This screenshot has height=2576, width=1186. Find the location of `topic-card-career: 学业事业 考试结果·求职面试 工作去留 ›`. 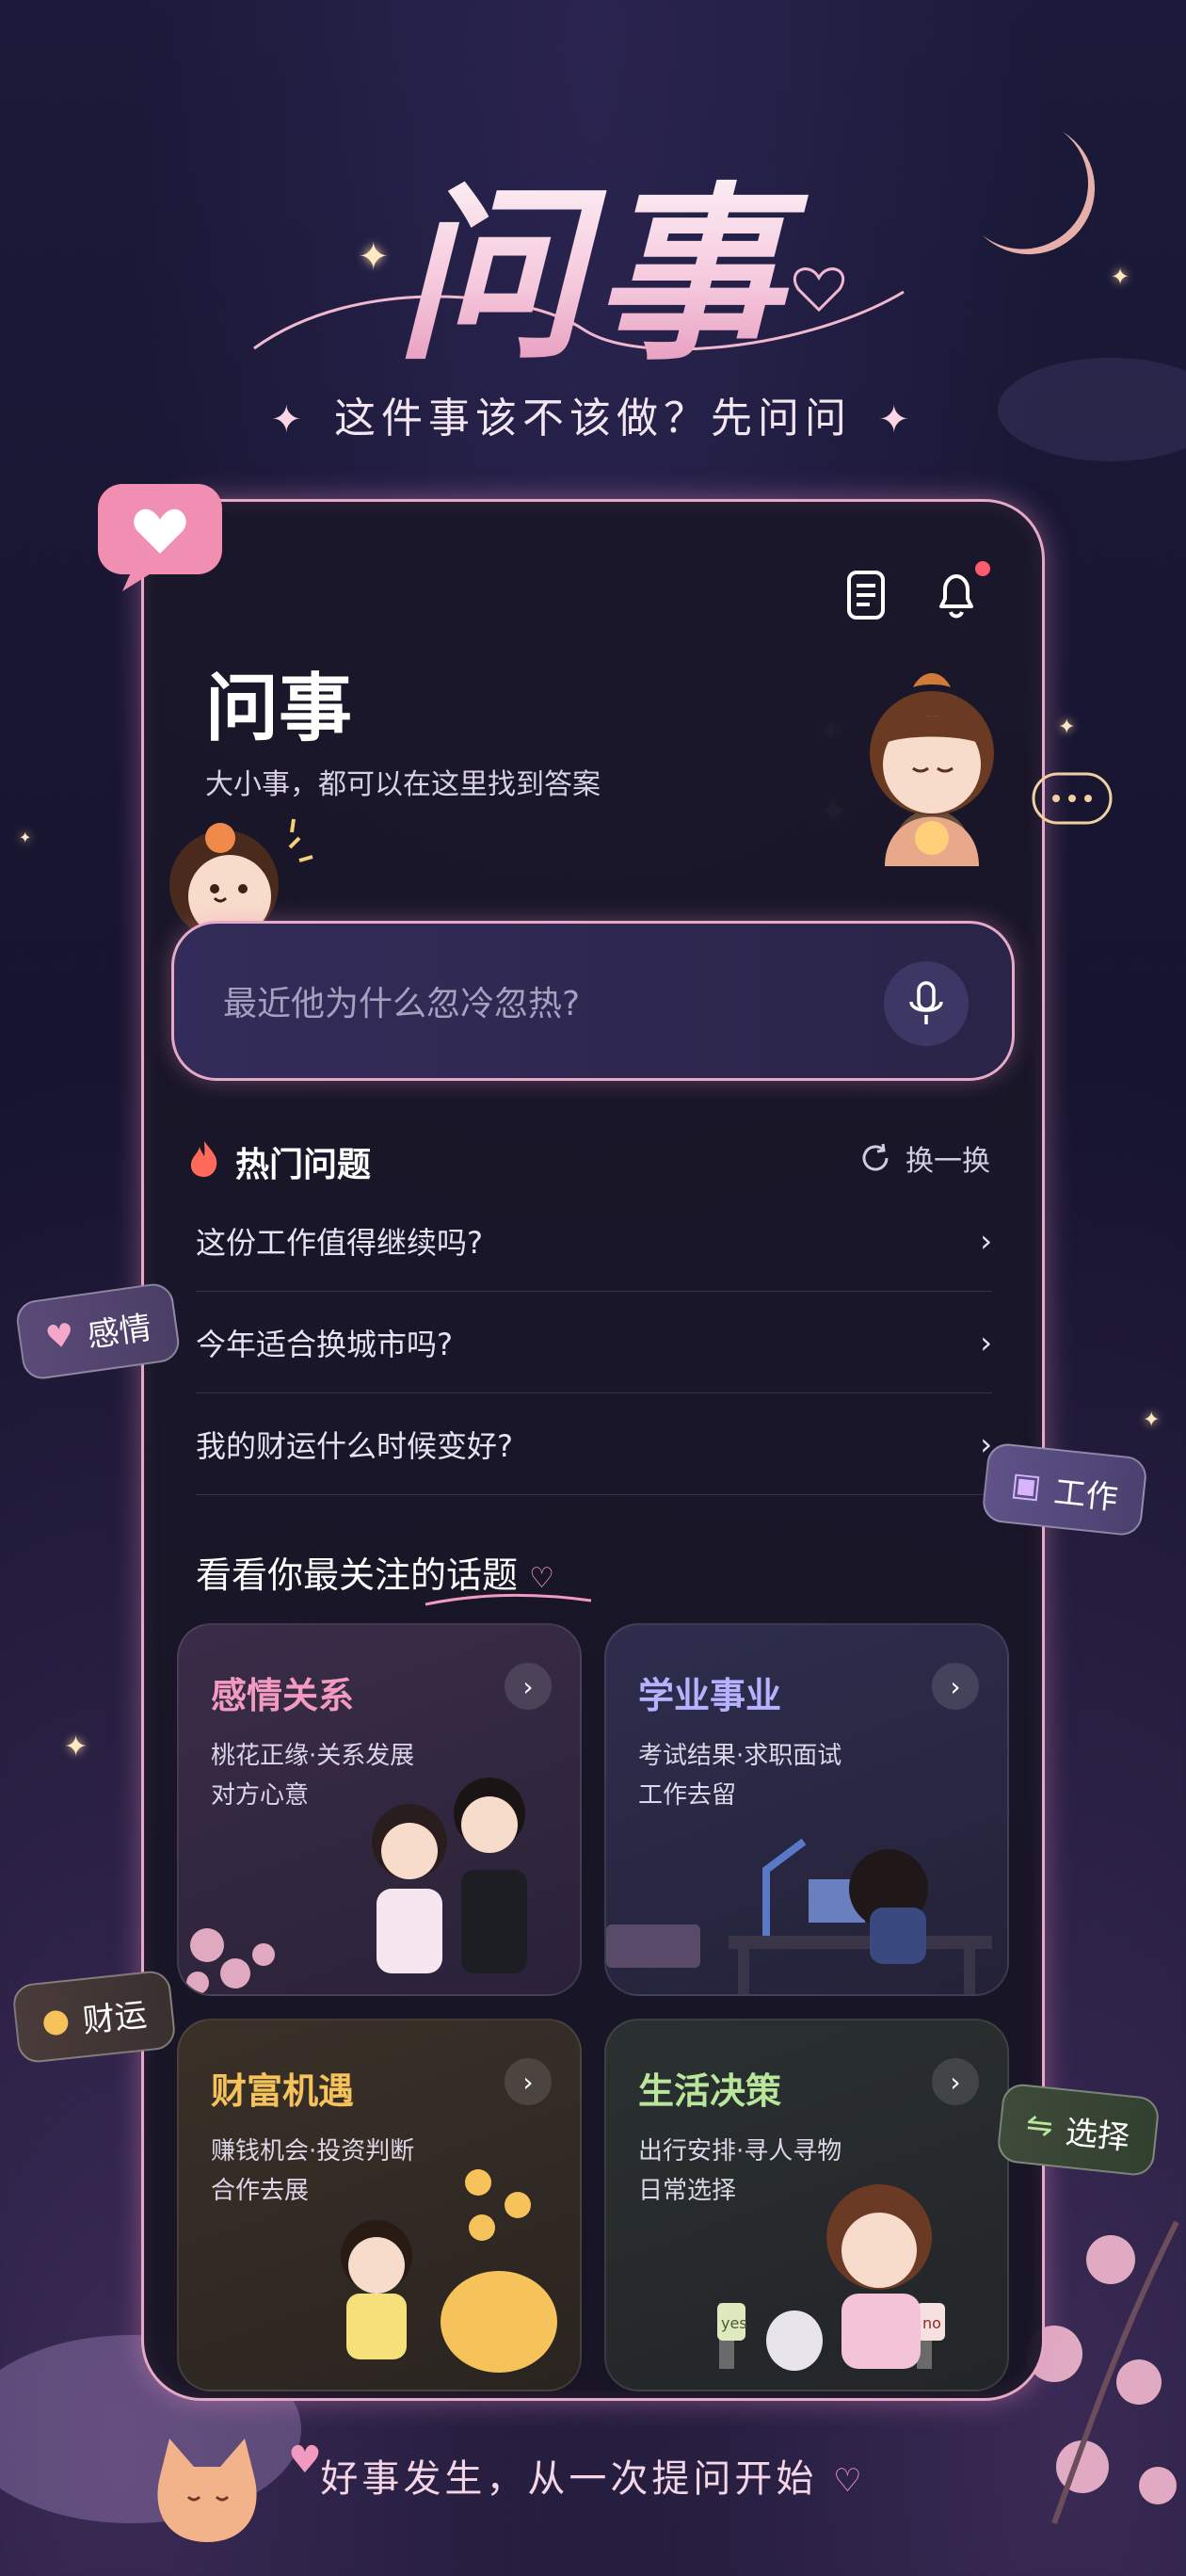

topic-card-career: 学业事业 考试结果·求职面试 工作去留 › is located at coordinates (806, 1809).